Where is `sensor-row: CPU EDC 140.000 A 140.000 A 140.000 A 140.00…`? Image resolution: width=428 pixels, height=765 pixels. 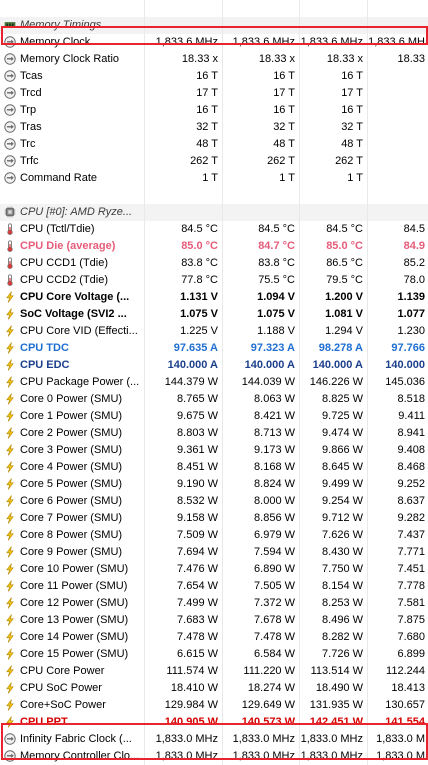 sensor-row: CPU EDC 140.000 A 140.000 A 140.000 A 140.00… is located at coordinates (214, 365).